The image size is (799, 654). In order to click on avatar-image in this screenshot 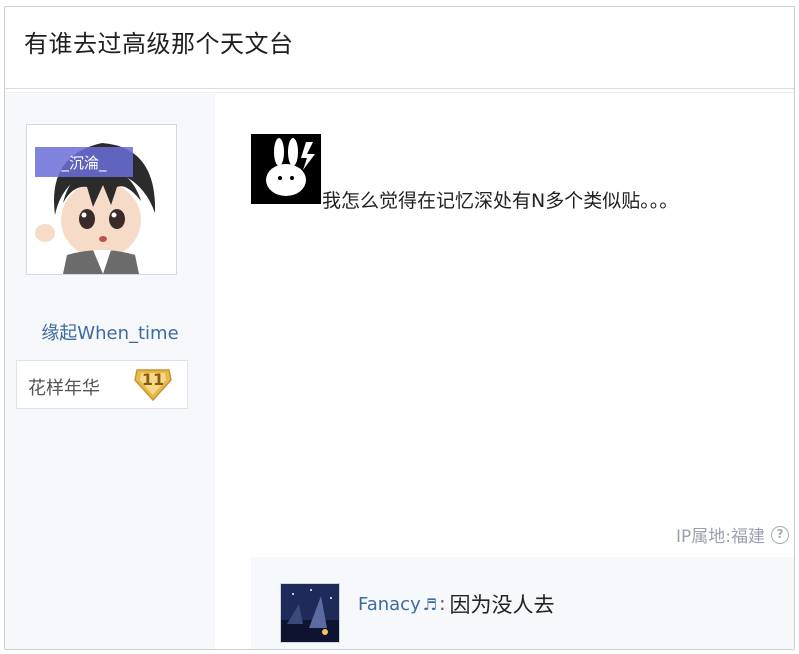, I will do `click(101, 199)`.